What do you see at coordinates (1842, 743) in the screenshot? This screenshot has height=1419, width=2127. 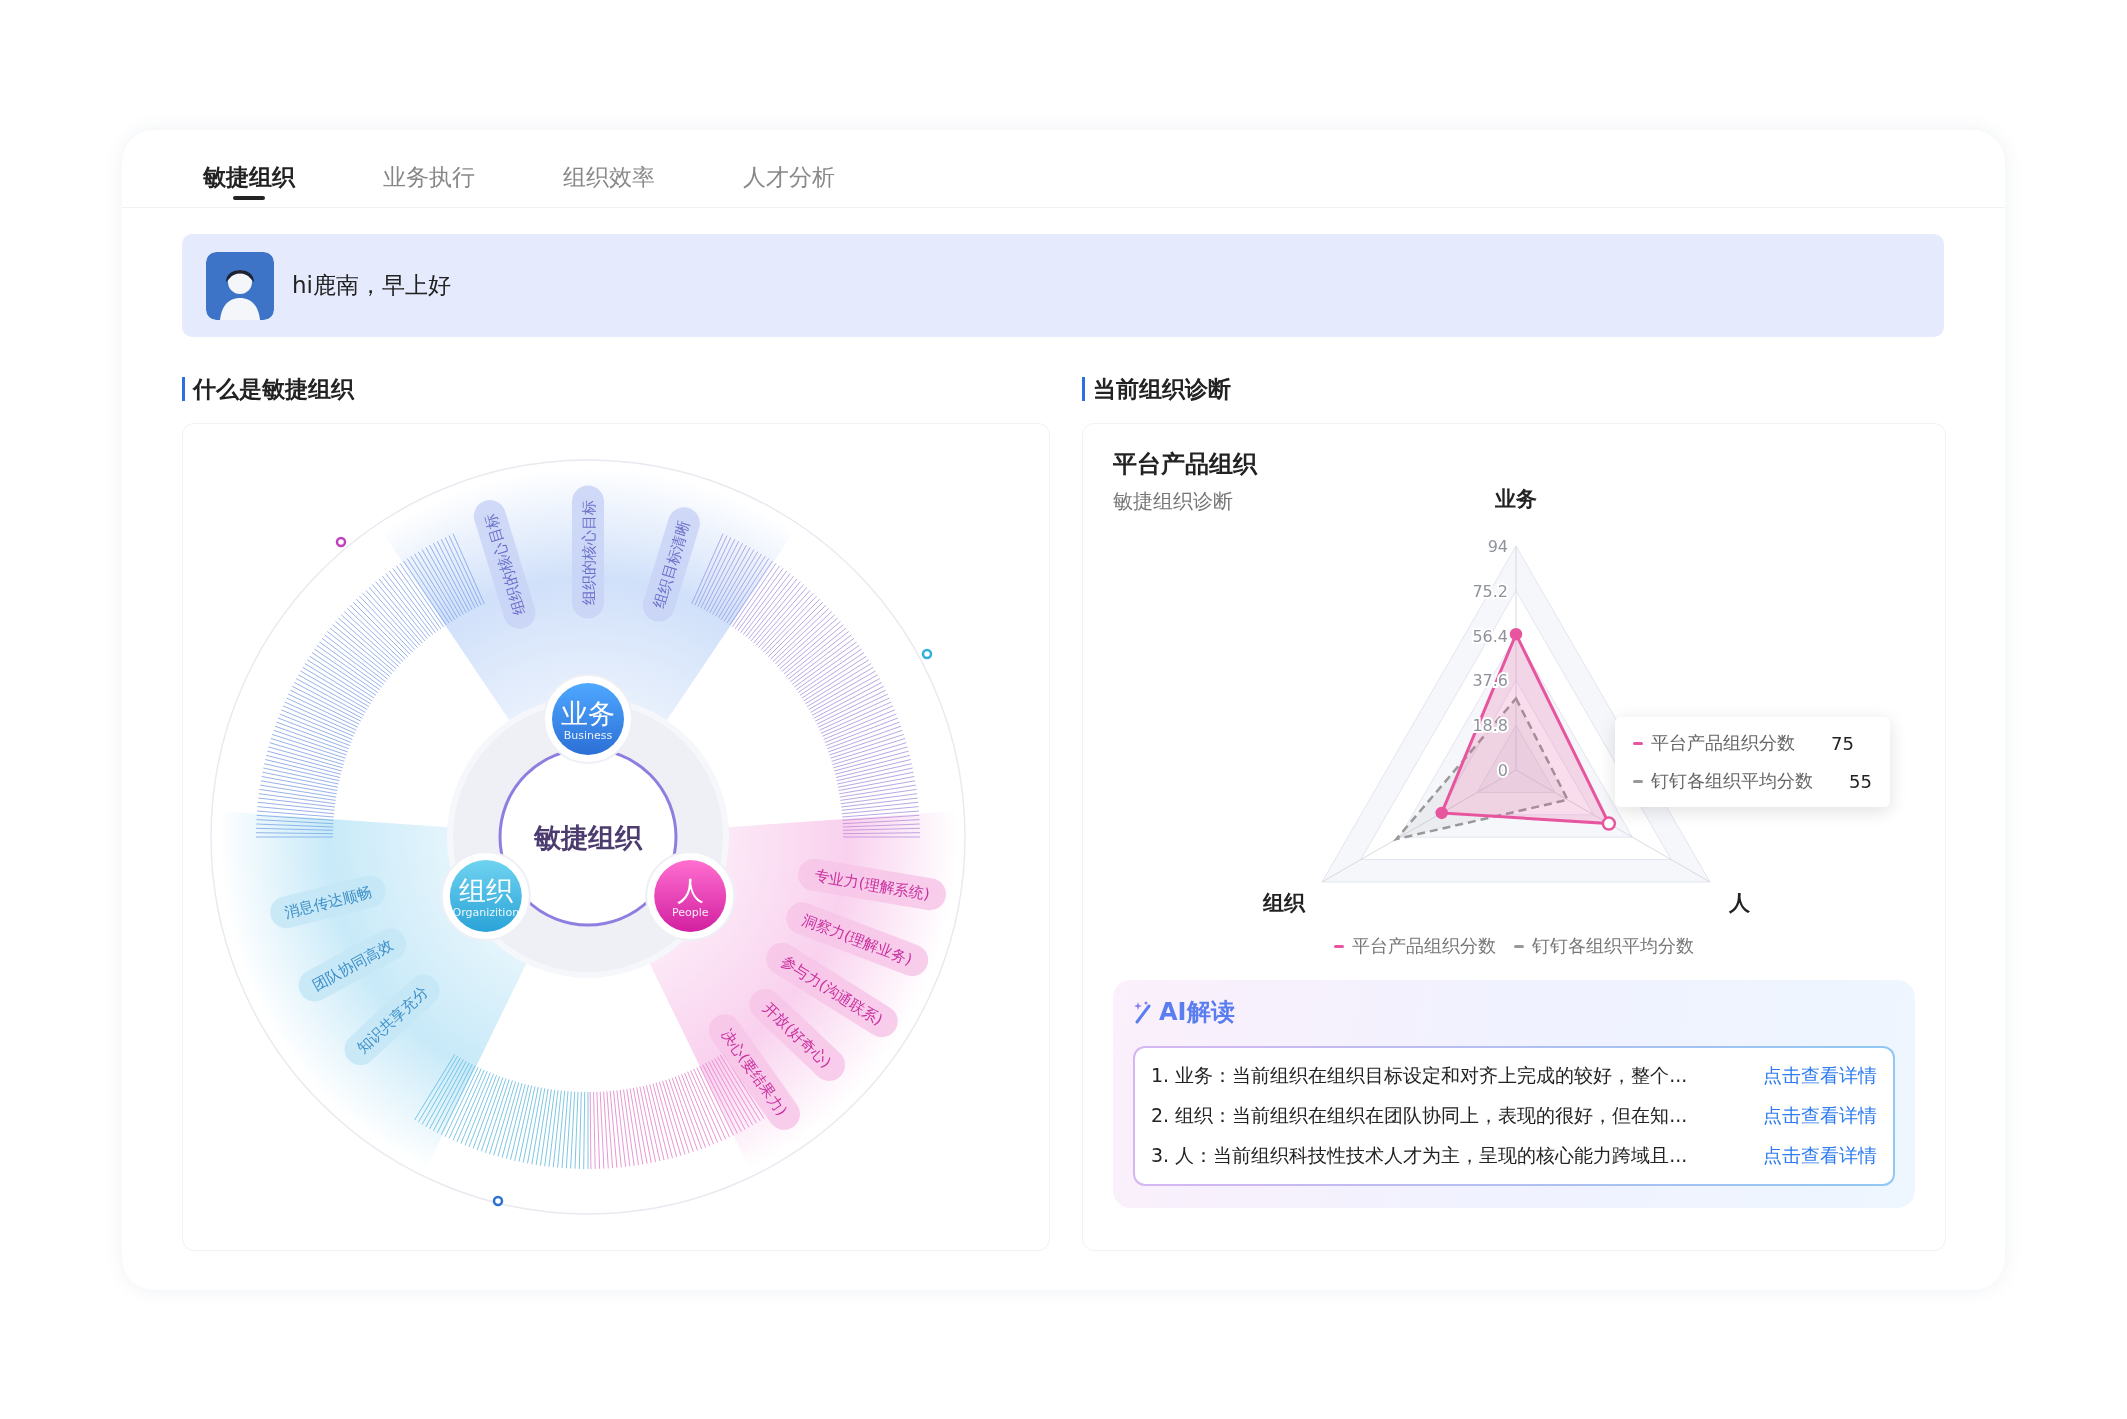 I see `tooltip-value: 75` at bounding box center [1842, 743].